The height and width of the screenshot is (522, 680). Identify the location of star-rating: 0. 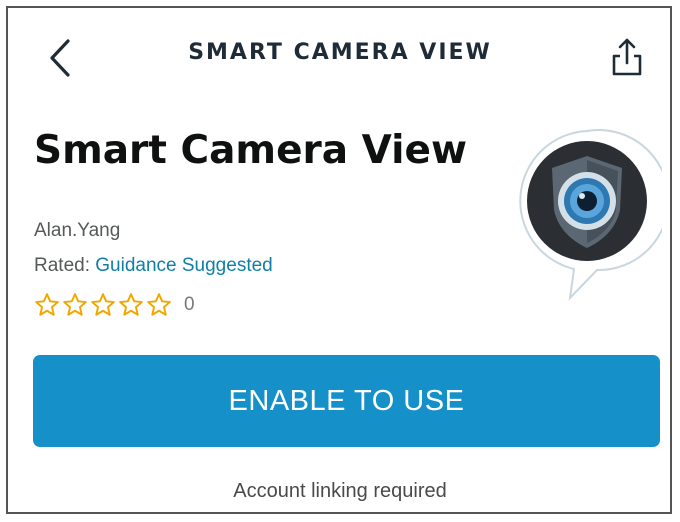
(114, 305).